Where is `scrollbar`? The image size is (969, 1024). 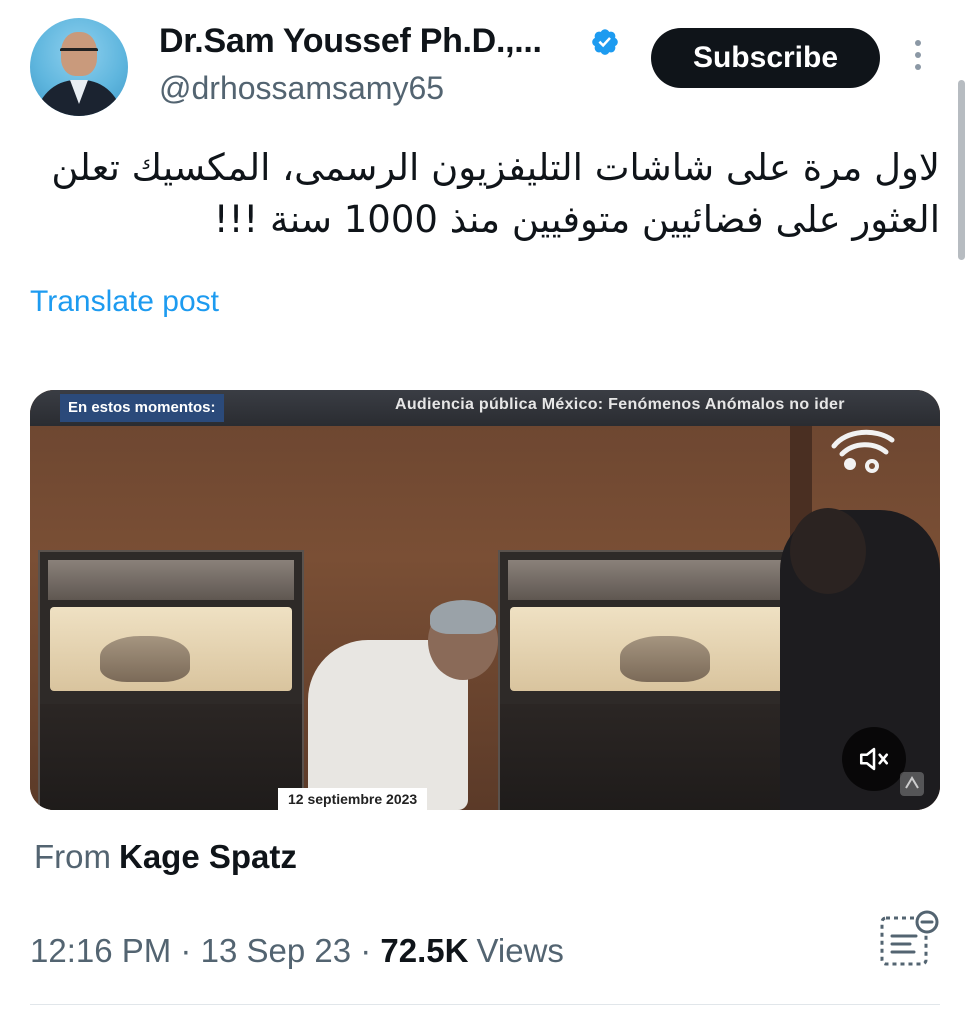 scrollbar is located at coordinates (961, 170).